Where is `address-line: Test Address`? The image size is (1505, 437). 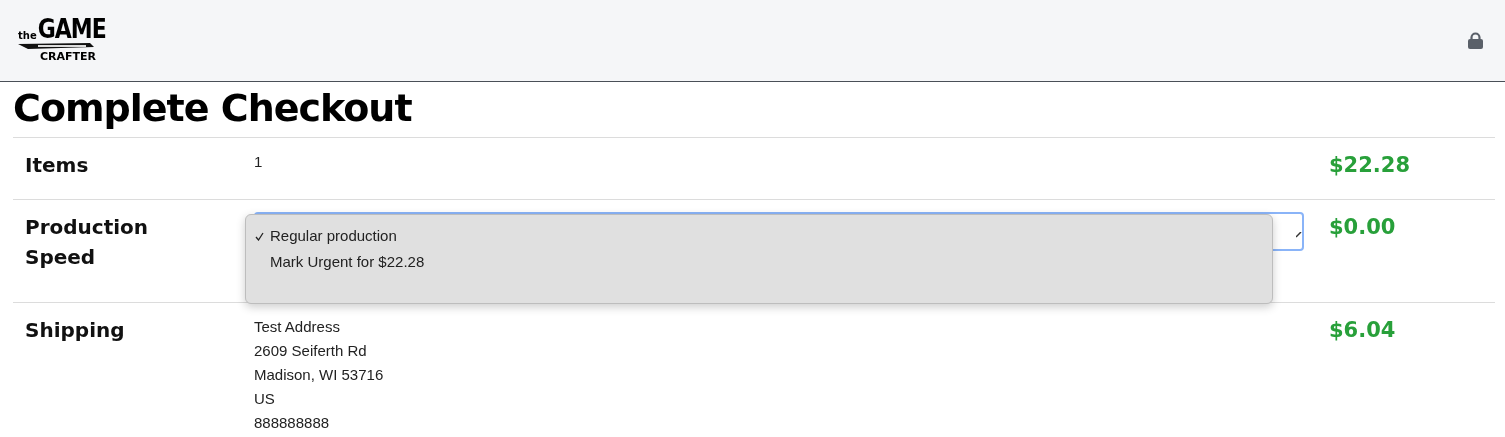 address-line: Test Address is located at coordinates (297, 327).